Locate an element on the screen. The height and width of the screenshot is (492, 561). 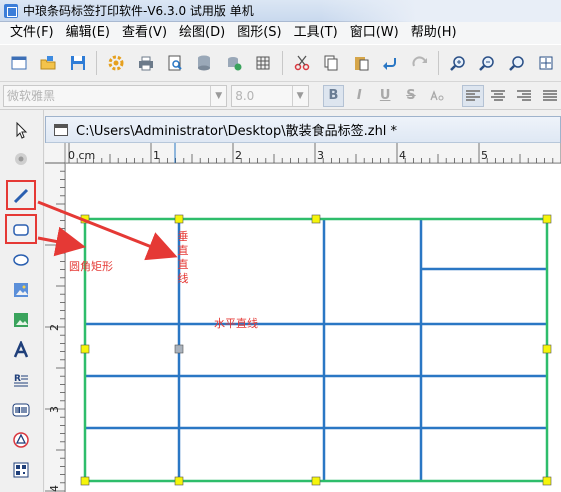
ruler-h-label-4: 4 is located at coordinates (402, 155).